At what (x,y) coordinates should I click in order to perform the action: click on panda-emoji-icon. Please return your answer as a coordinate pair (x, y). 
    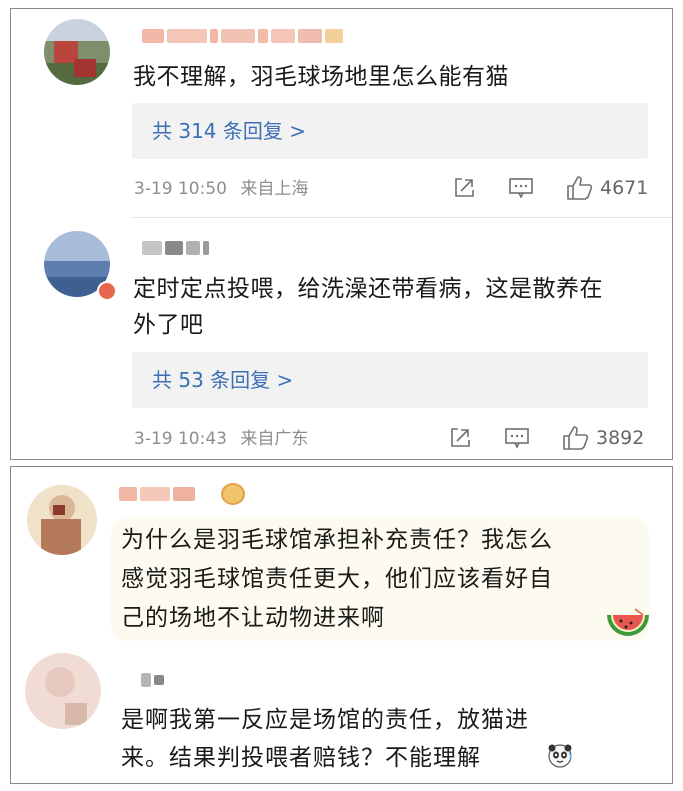
    Looking at the image, I should click on (560, 758).